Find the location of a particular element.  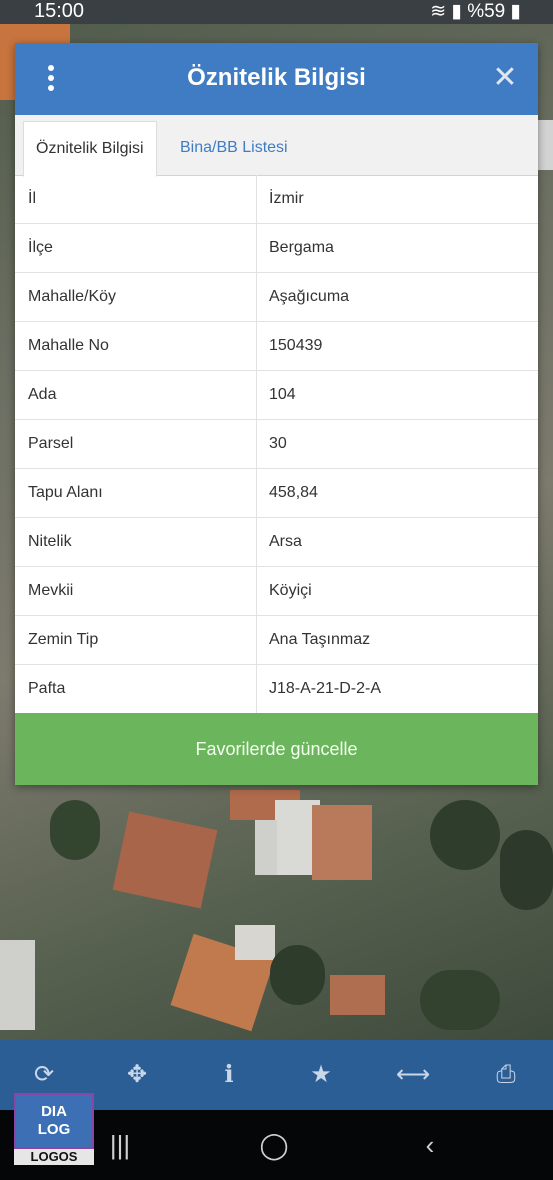

dialog-header: Öznitelik Bilgisi ✕ is located at coordinates (276, 79).